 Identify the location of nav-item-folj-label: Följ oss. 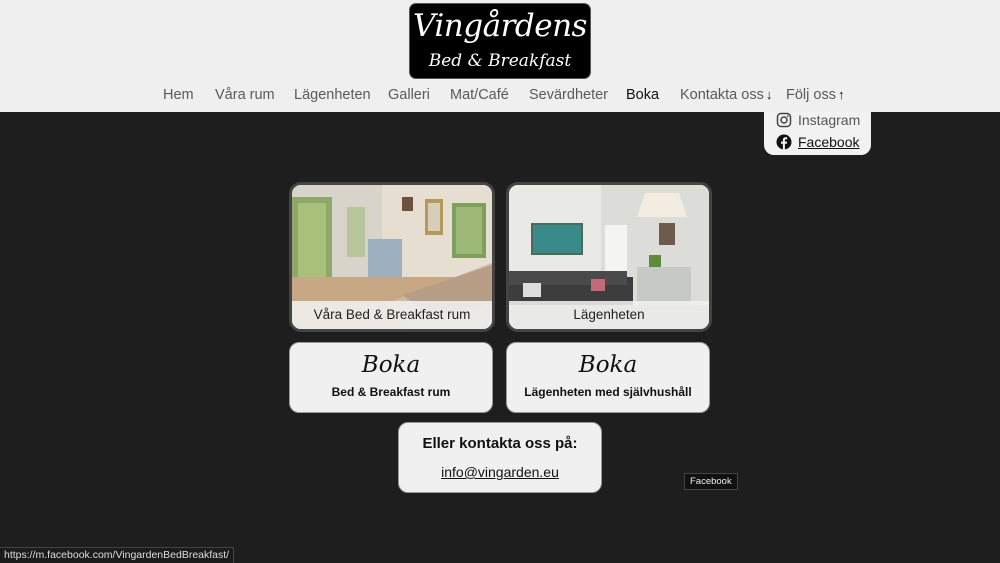
(811, 95).